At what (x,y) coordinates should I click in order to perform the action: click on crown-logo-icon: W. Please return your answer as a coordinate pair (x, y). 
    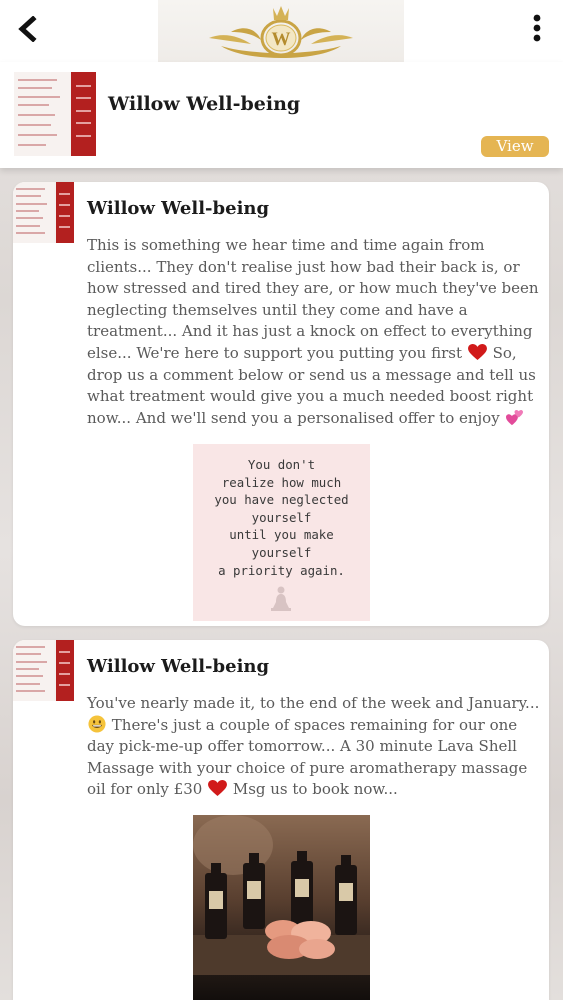
    Looking at the image, I should click on (281, 32).